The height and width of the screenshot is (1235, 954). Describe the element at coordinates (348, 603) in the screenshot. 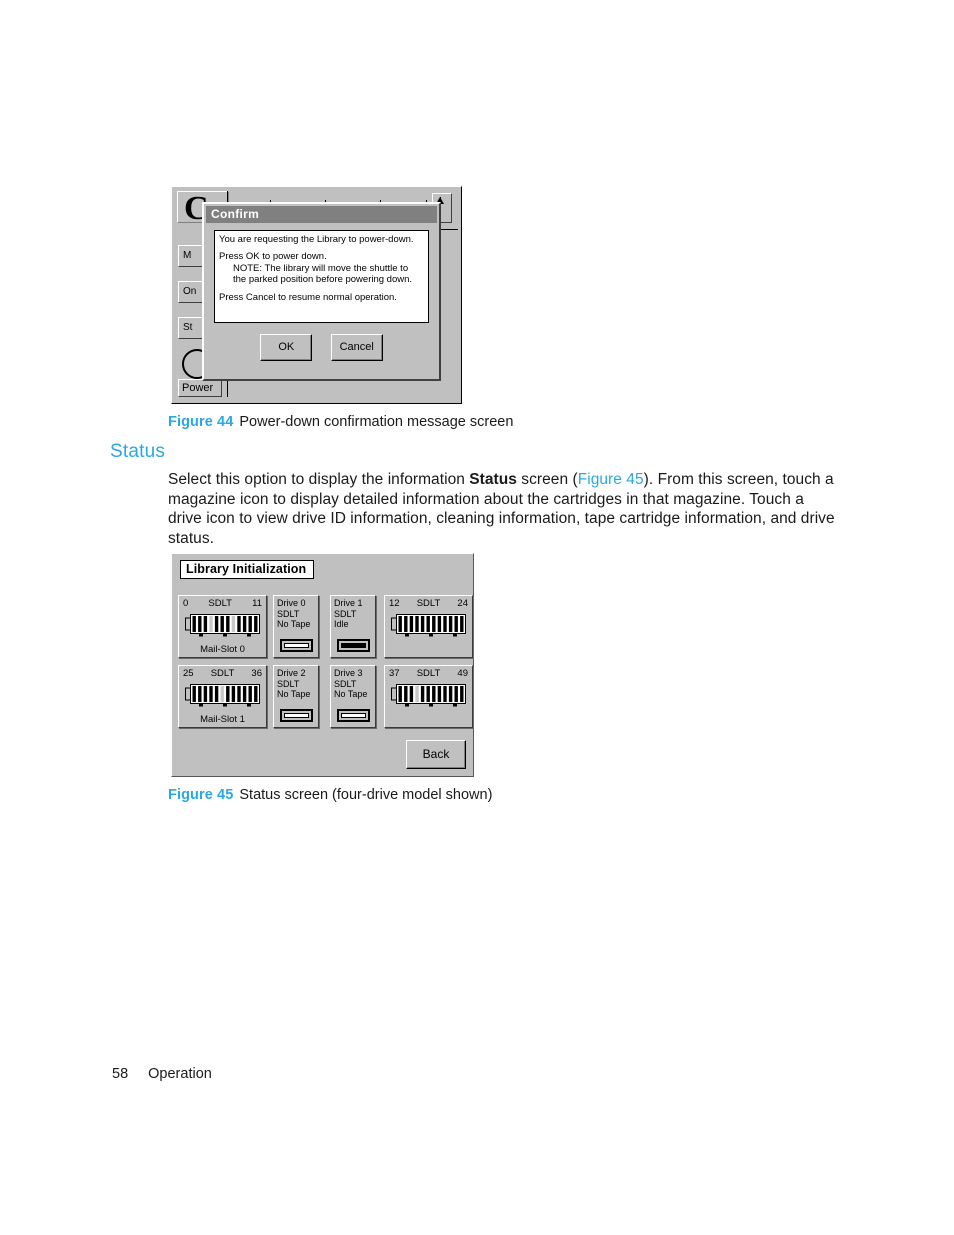

I see `drive-name: Drive 1` at that location.